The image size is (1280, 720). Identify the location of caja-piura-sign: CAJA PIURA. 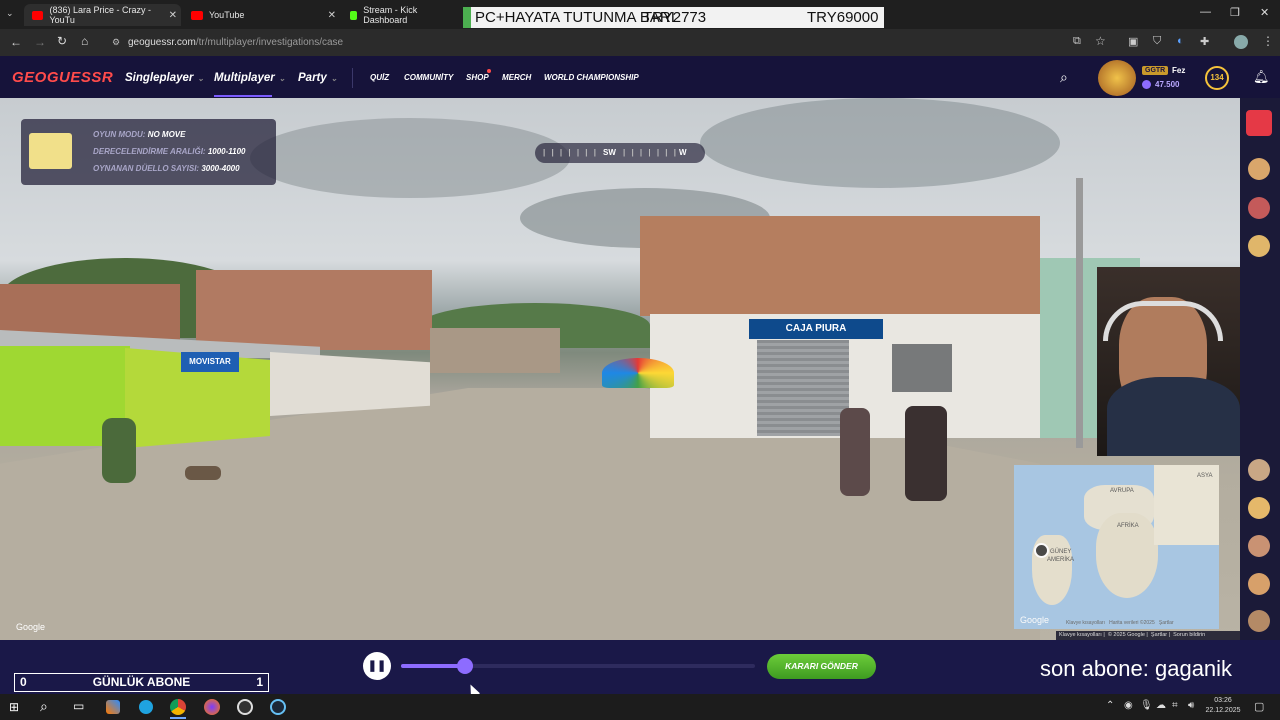
(816, 329).